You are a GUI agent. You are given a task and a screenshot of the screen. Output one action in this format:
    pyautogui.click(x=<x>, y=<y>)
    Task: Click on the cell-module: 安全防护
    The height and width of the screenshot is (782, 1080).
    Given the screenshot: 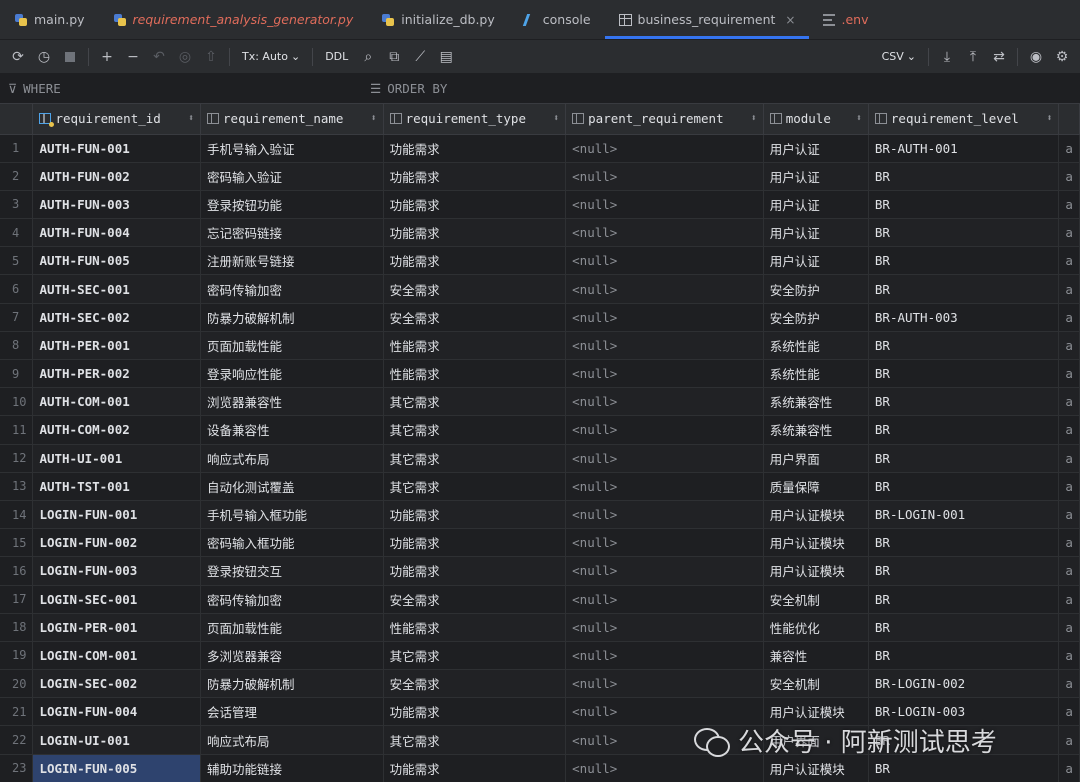 What is the action you would take?
    pyautogui.click(x=816, y=289)
    